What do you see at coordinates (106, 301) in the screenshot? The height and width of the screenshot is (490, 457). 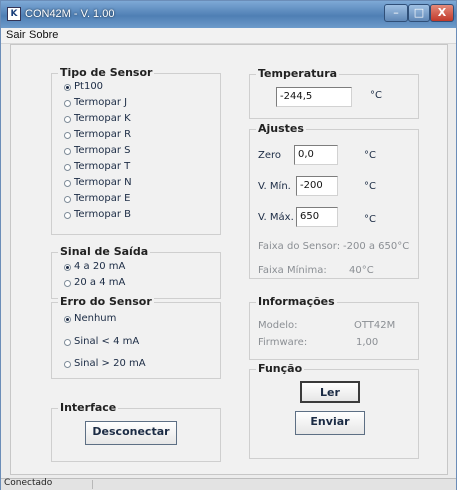 I see `sensor-error-legend: Erro do Sensor` at bounding box center [106, 301].